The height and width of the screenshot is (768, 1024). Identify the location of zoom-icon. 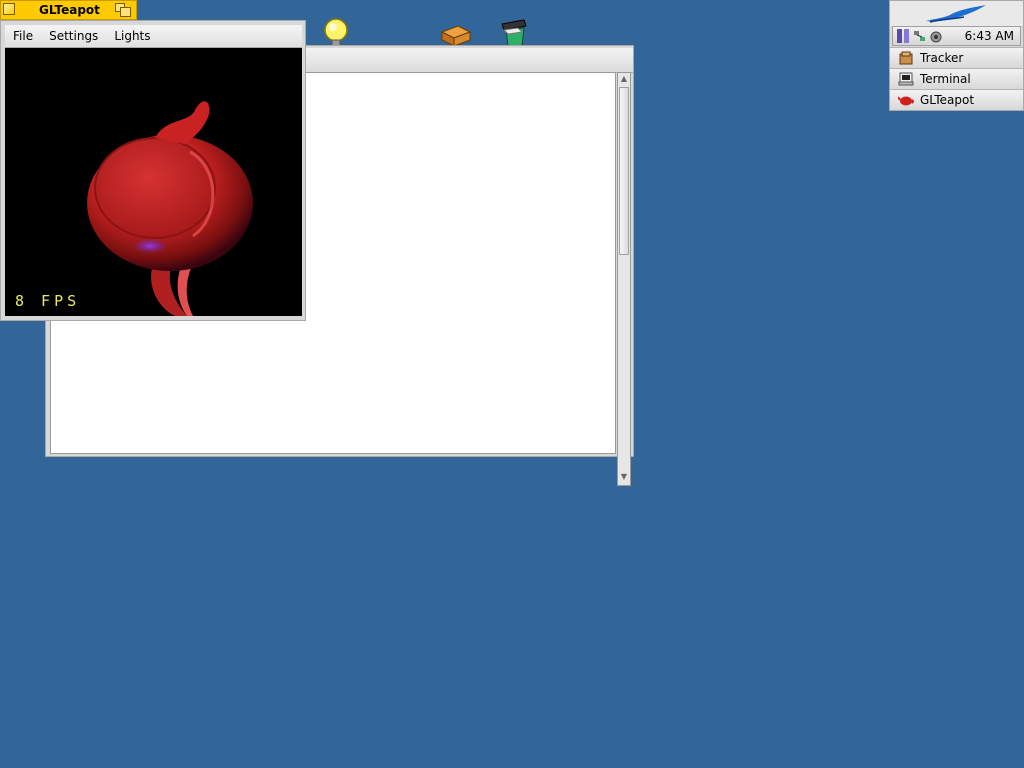
(123, 10).